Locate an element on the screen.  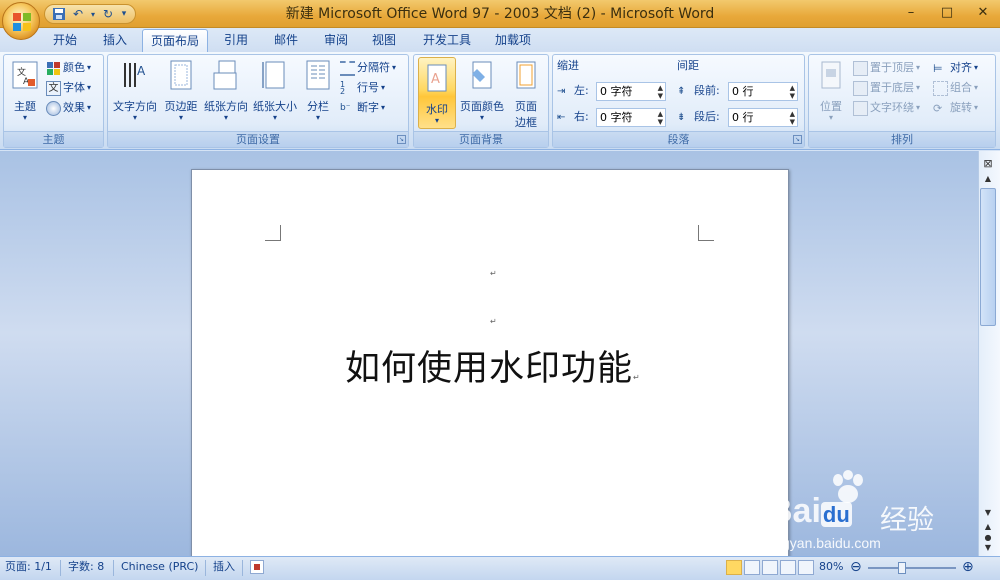
text-wrap-button: 文字环绕 ▾ is located at coordinates (886, 108).